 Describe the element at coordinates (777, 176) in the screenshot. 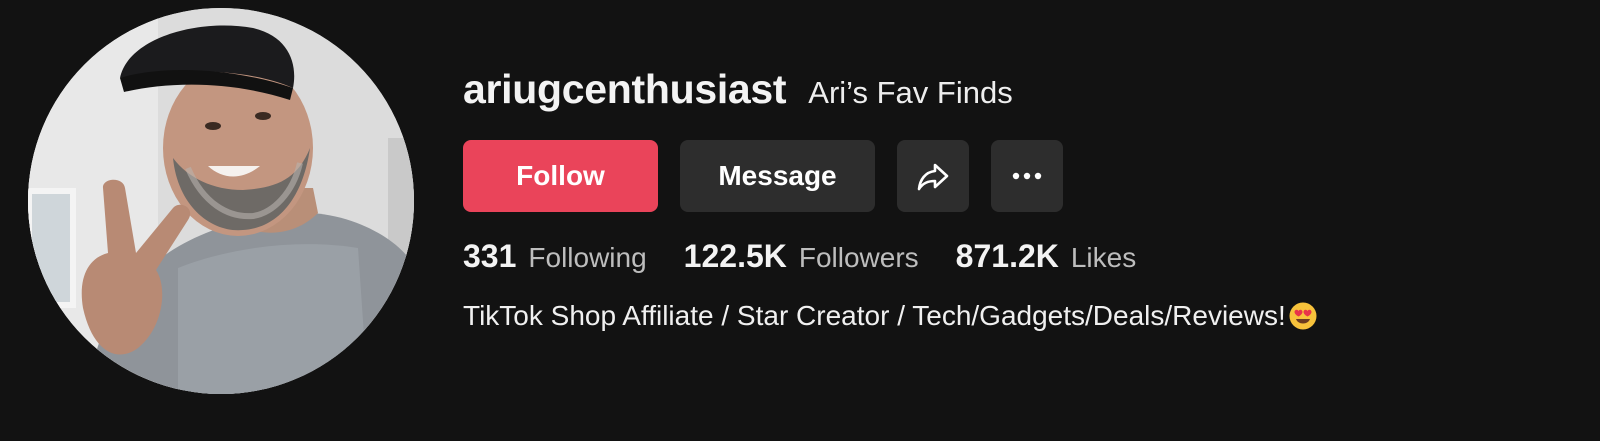

I see `message-button: Message` at that location.